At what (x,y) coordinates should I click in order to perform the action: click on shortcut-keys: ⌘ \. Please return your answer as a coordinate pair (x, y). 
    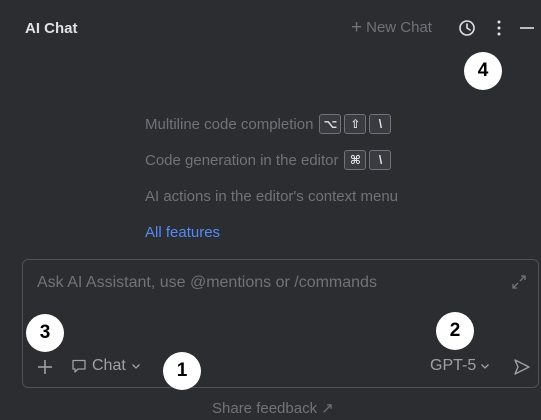
    Looking at the image, I should click on (368, 160).